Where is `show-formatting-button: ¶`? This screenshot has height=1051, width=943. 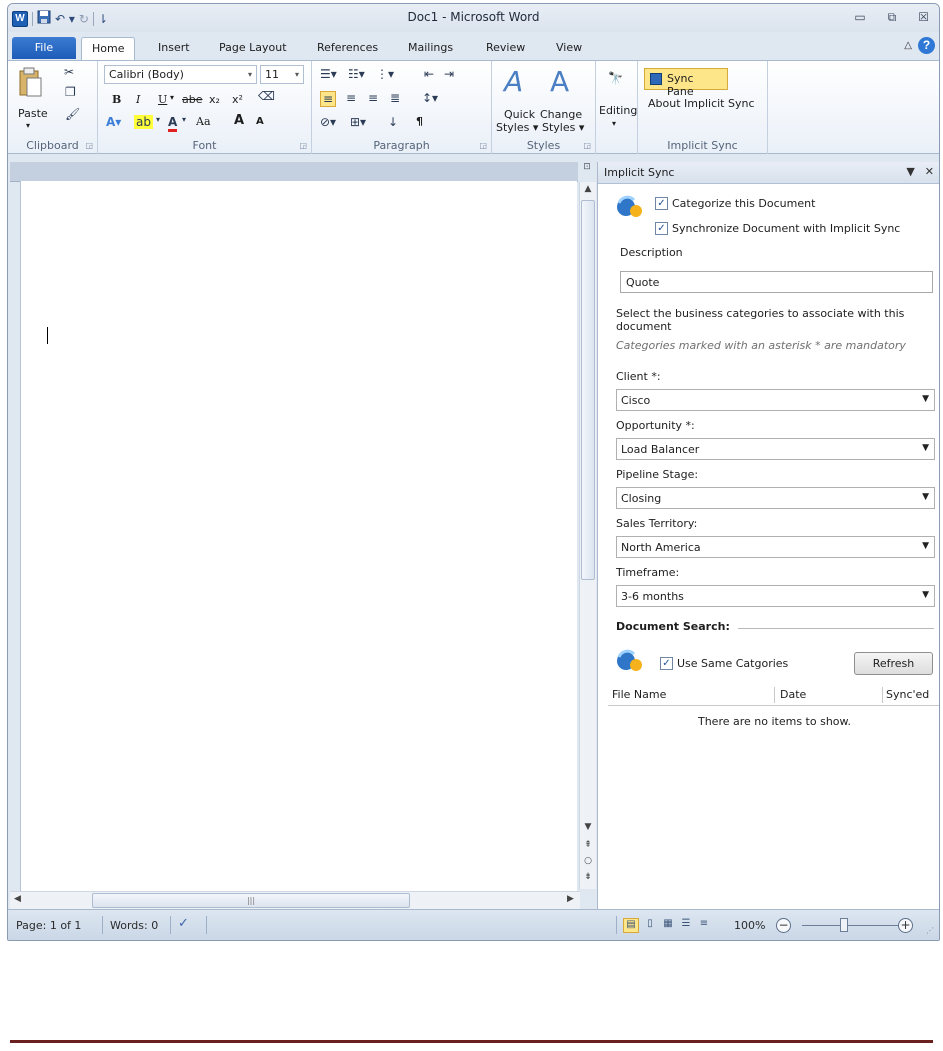
show-formatting-button: ¶ is located at coordinates (419, 121).